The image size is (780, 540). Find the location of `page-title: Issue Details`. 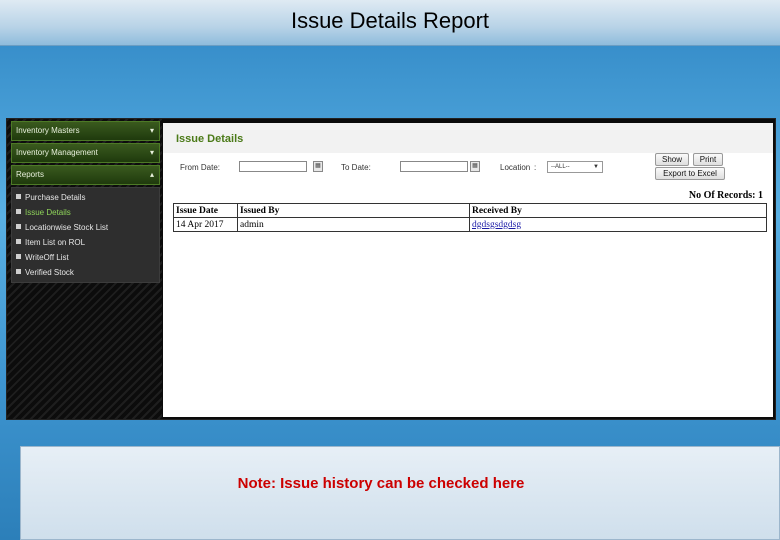

page-title: Issue Details is located at coordinates (210, 139).